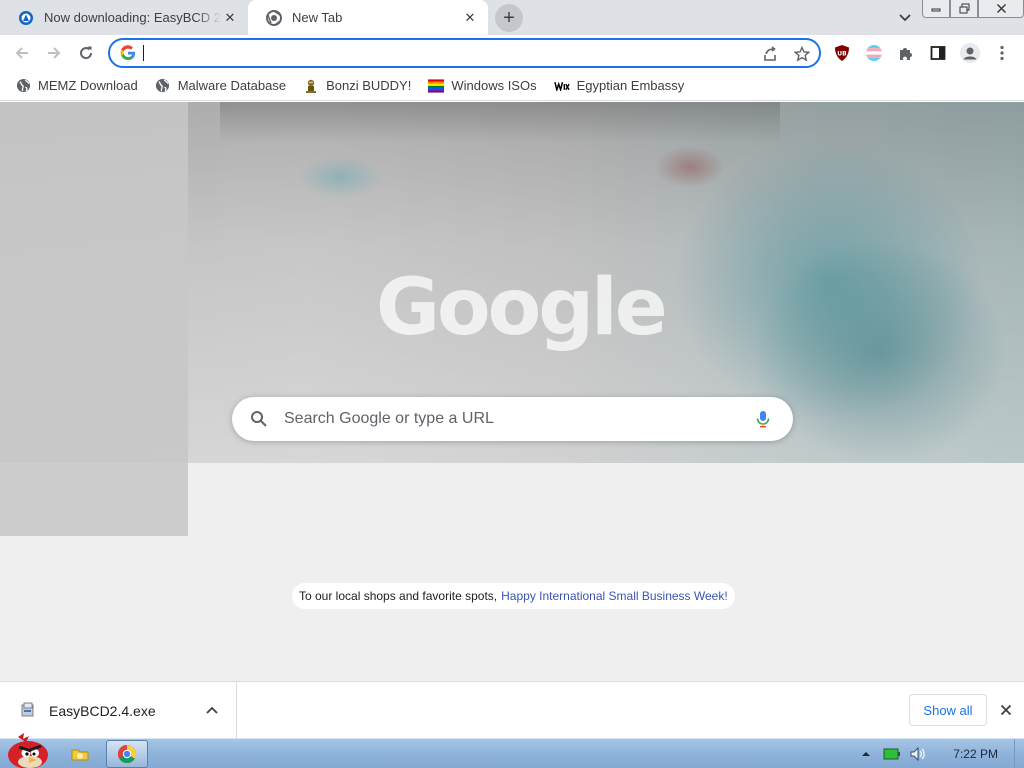 Image resolution: width=1024 pixels, height=768 pixels. I want to click on tab-title: New Tab, so click(317, 17).